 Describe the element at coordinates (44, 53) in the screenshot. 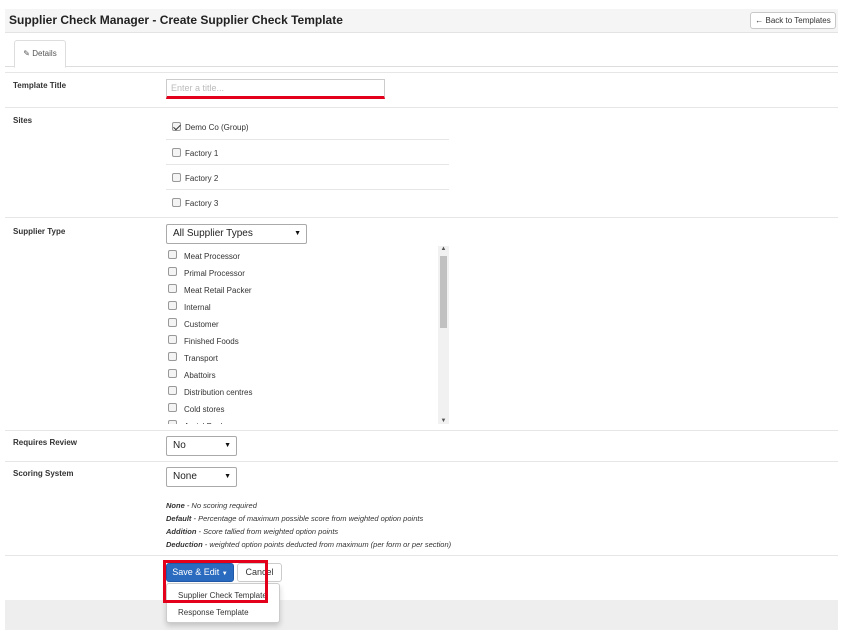

I see `tab-details-label: Details` at that location.